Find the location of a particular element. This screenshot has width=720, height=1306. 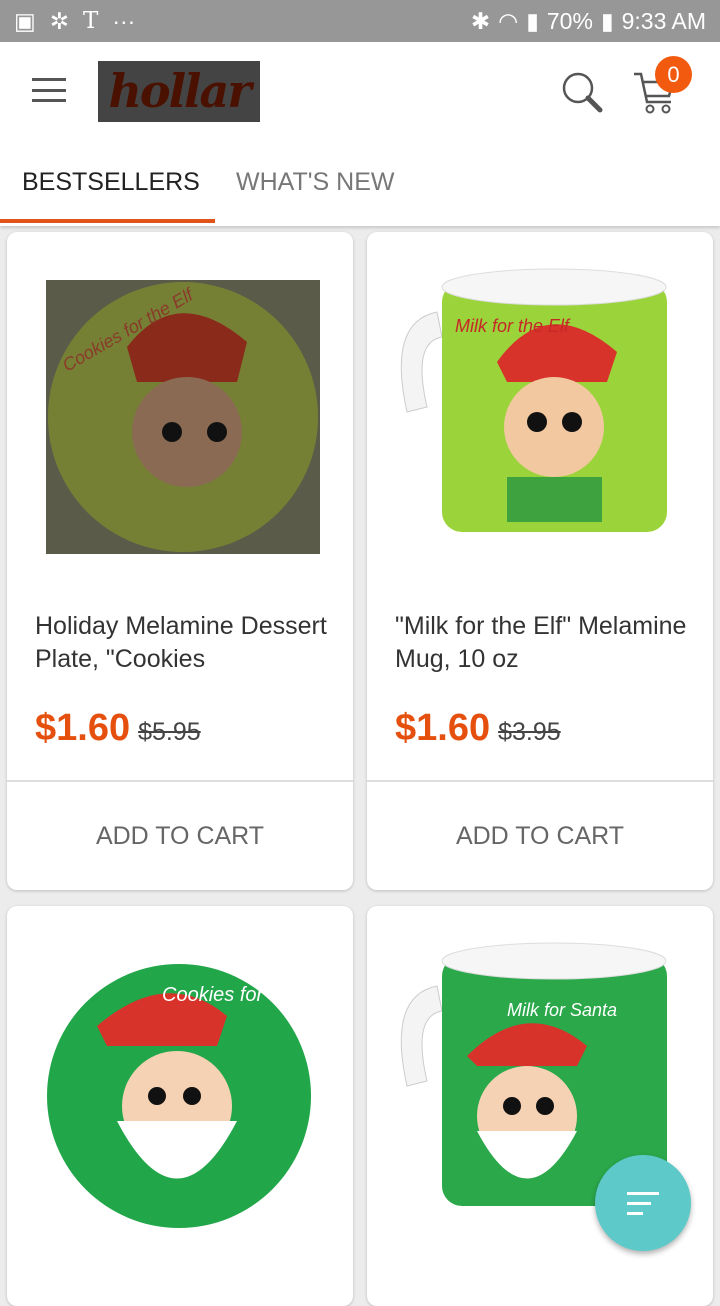

product-title: "Milk for the Elf" Melamine Mug, 10 oz is located at coordinates (545, 643).